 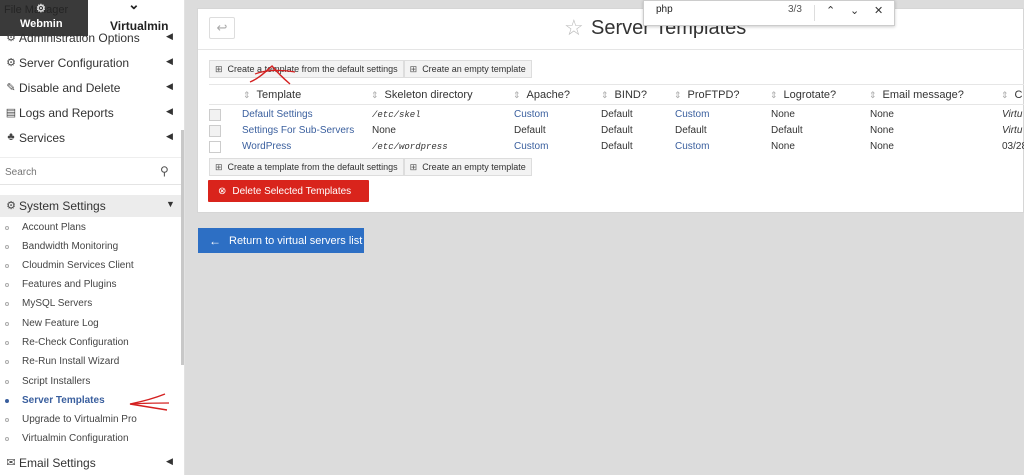 What do you see at coordinates (80, 172) in the screenshot?
I see `search-input` at bounding box center [80, 172].